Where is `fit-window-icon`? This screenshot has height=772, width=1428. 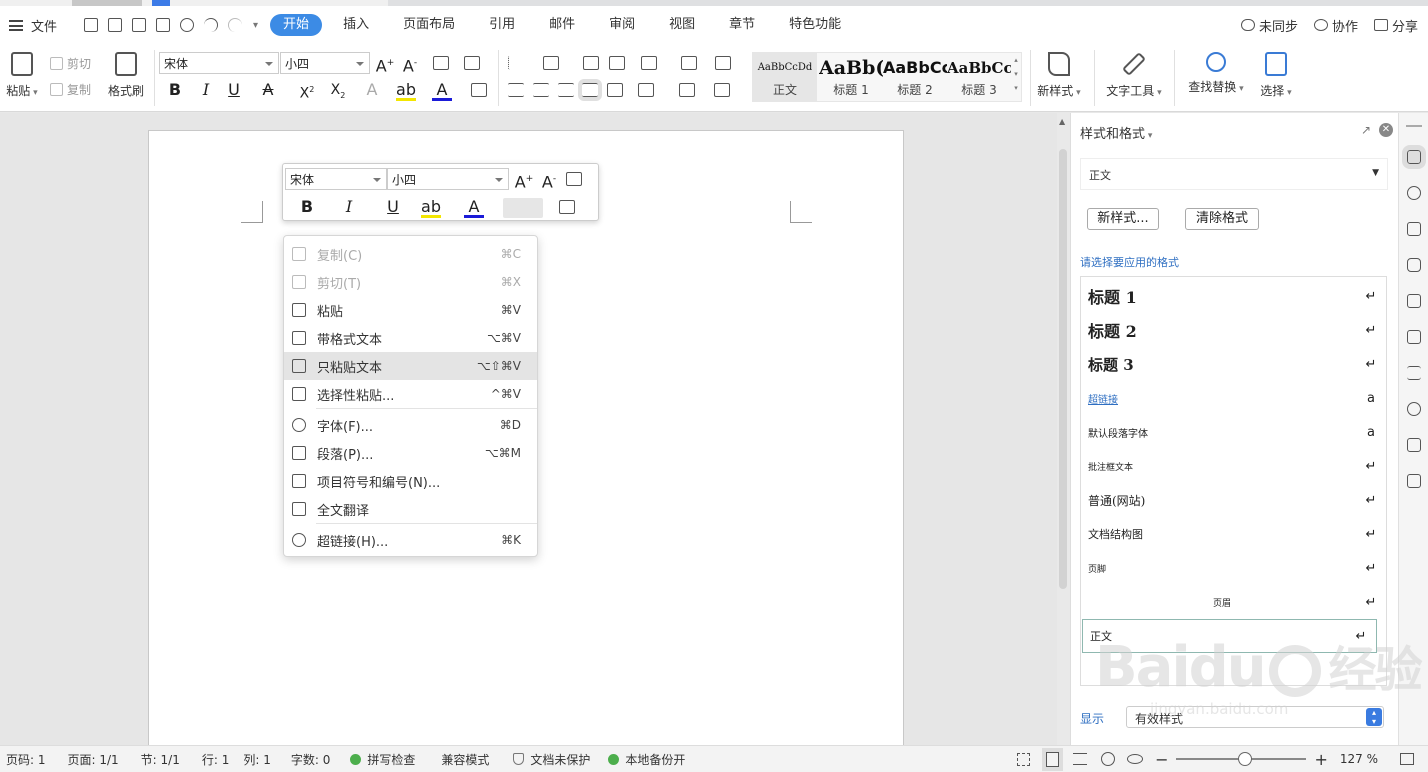 fit-window-icon is located at coordinates (1407, 759).